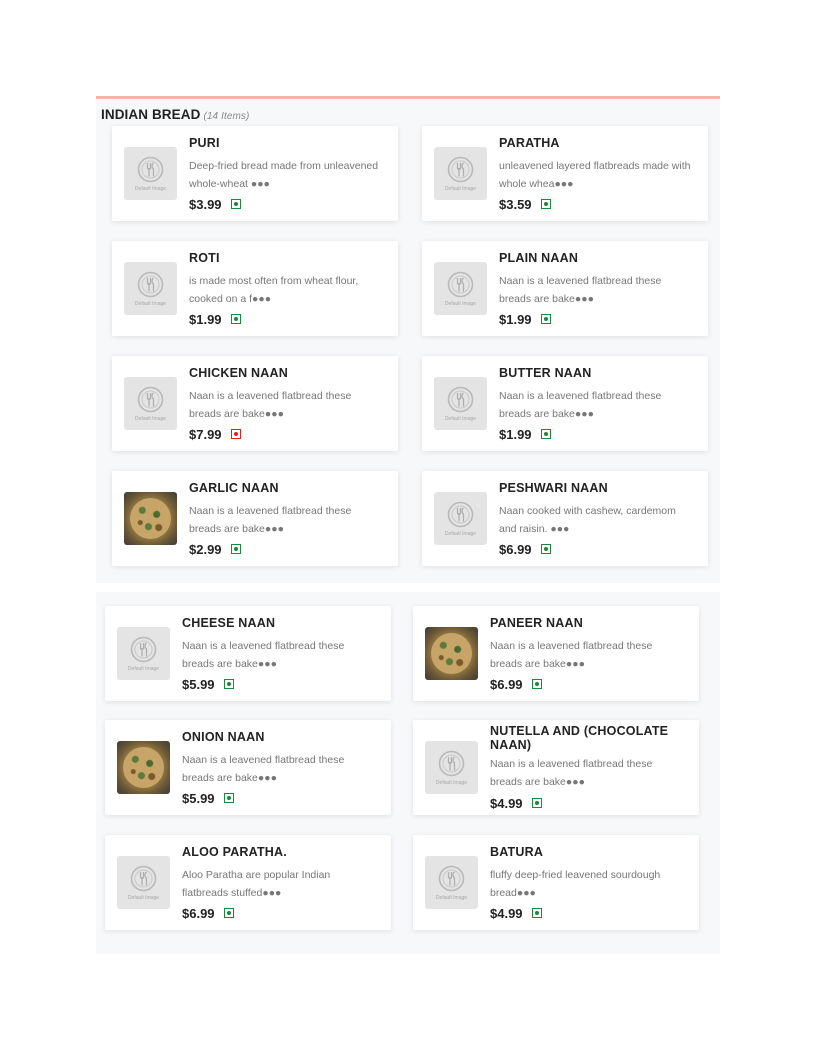  I want to click on item-price: $3.59, so click(515, 204).